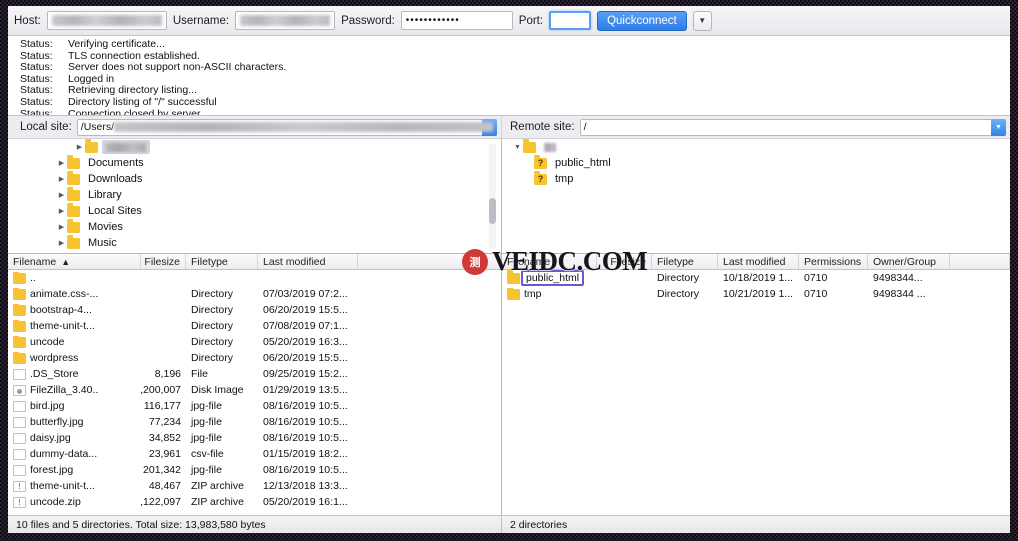  What do you see at coordinates (36, 111) in the screenshot?
I see `log-key: Status:` at bounding box center [36, 111].